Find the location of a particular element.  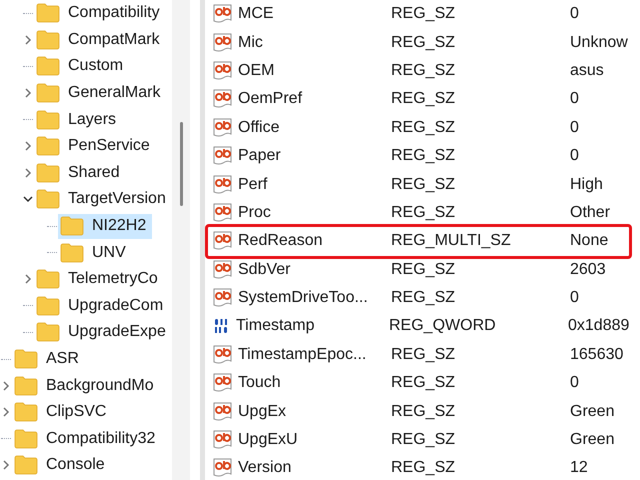

tree-item: UNV is located at coordinates (95, 253).